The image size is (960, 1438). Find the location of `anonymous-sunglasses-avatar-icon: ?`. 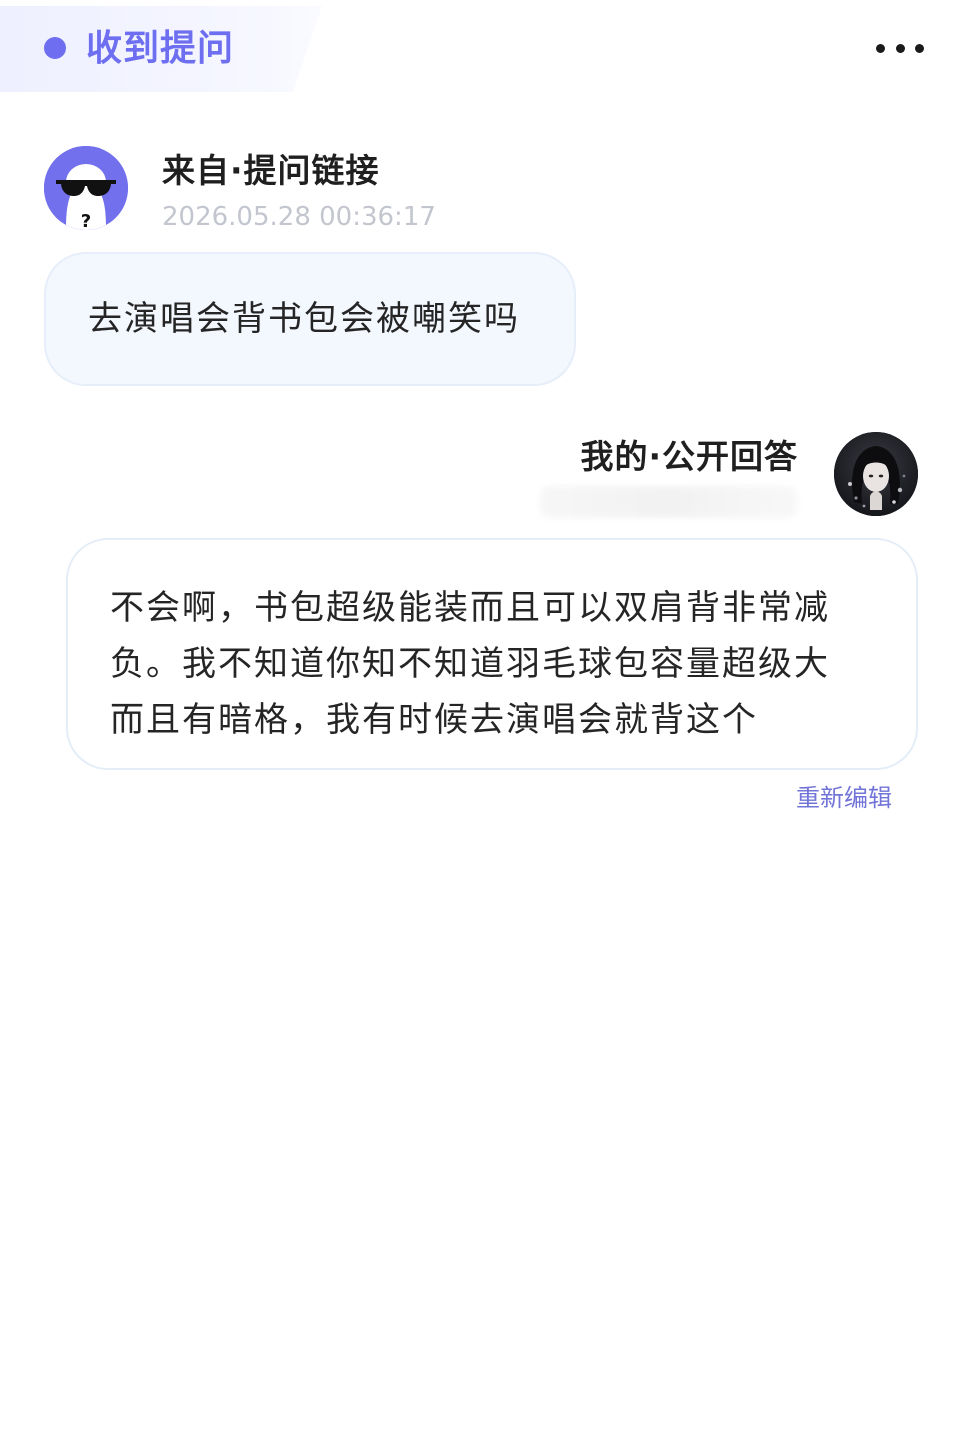

anonymous-sunglasses-avatar-icon: ? is located at coordinates (86, 188).